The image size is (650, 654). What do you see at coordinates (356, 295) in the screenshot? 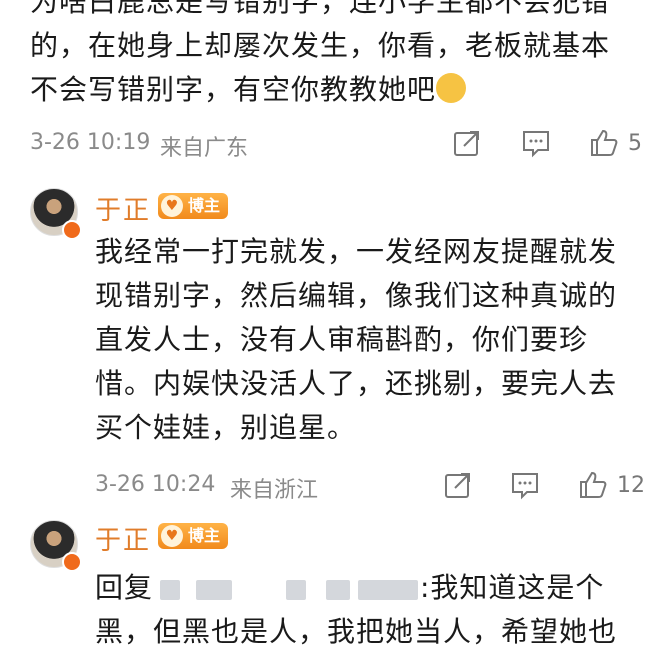
I see `comment-2-line-2: 现错别字，然后编辑，像我们这种真诚的` at bounding box center [356, 295].